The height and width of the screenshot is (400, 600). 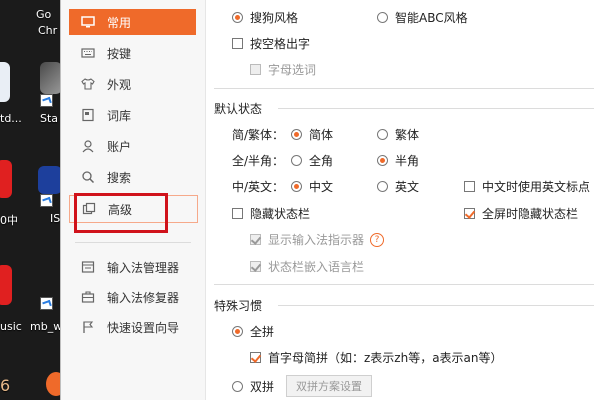 I want to click on sidebar-item-sousuo: 搜索, so click(x=132, y=177).